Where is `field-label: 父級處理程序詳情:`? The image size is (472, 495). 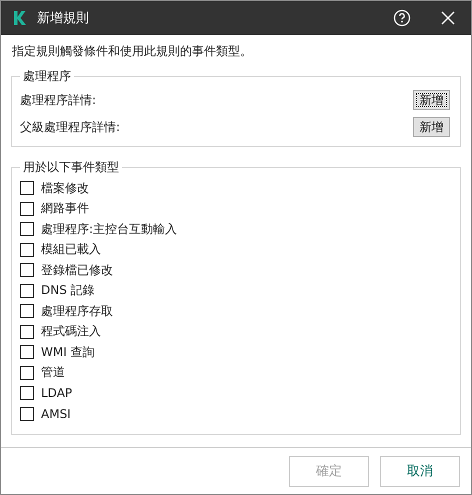 field-label: 父級處理程序詳情: is located at coordinates (70, 127).